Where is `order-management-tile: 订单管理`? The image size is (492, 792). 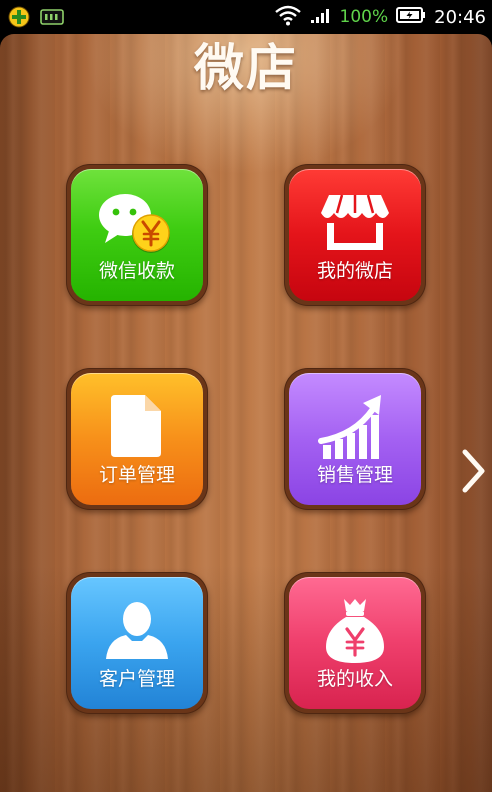
order-management-tile: 订单管理 is located at coordinates (137, 439).